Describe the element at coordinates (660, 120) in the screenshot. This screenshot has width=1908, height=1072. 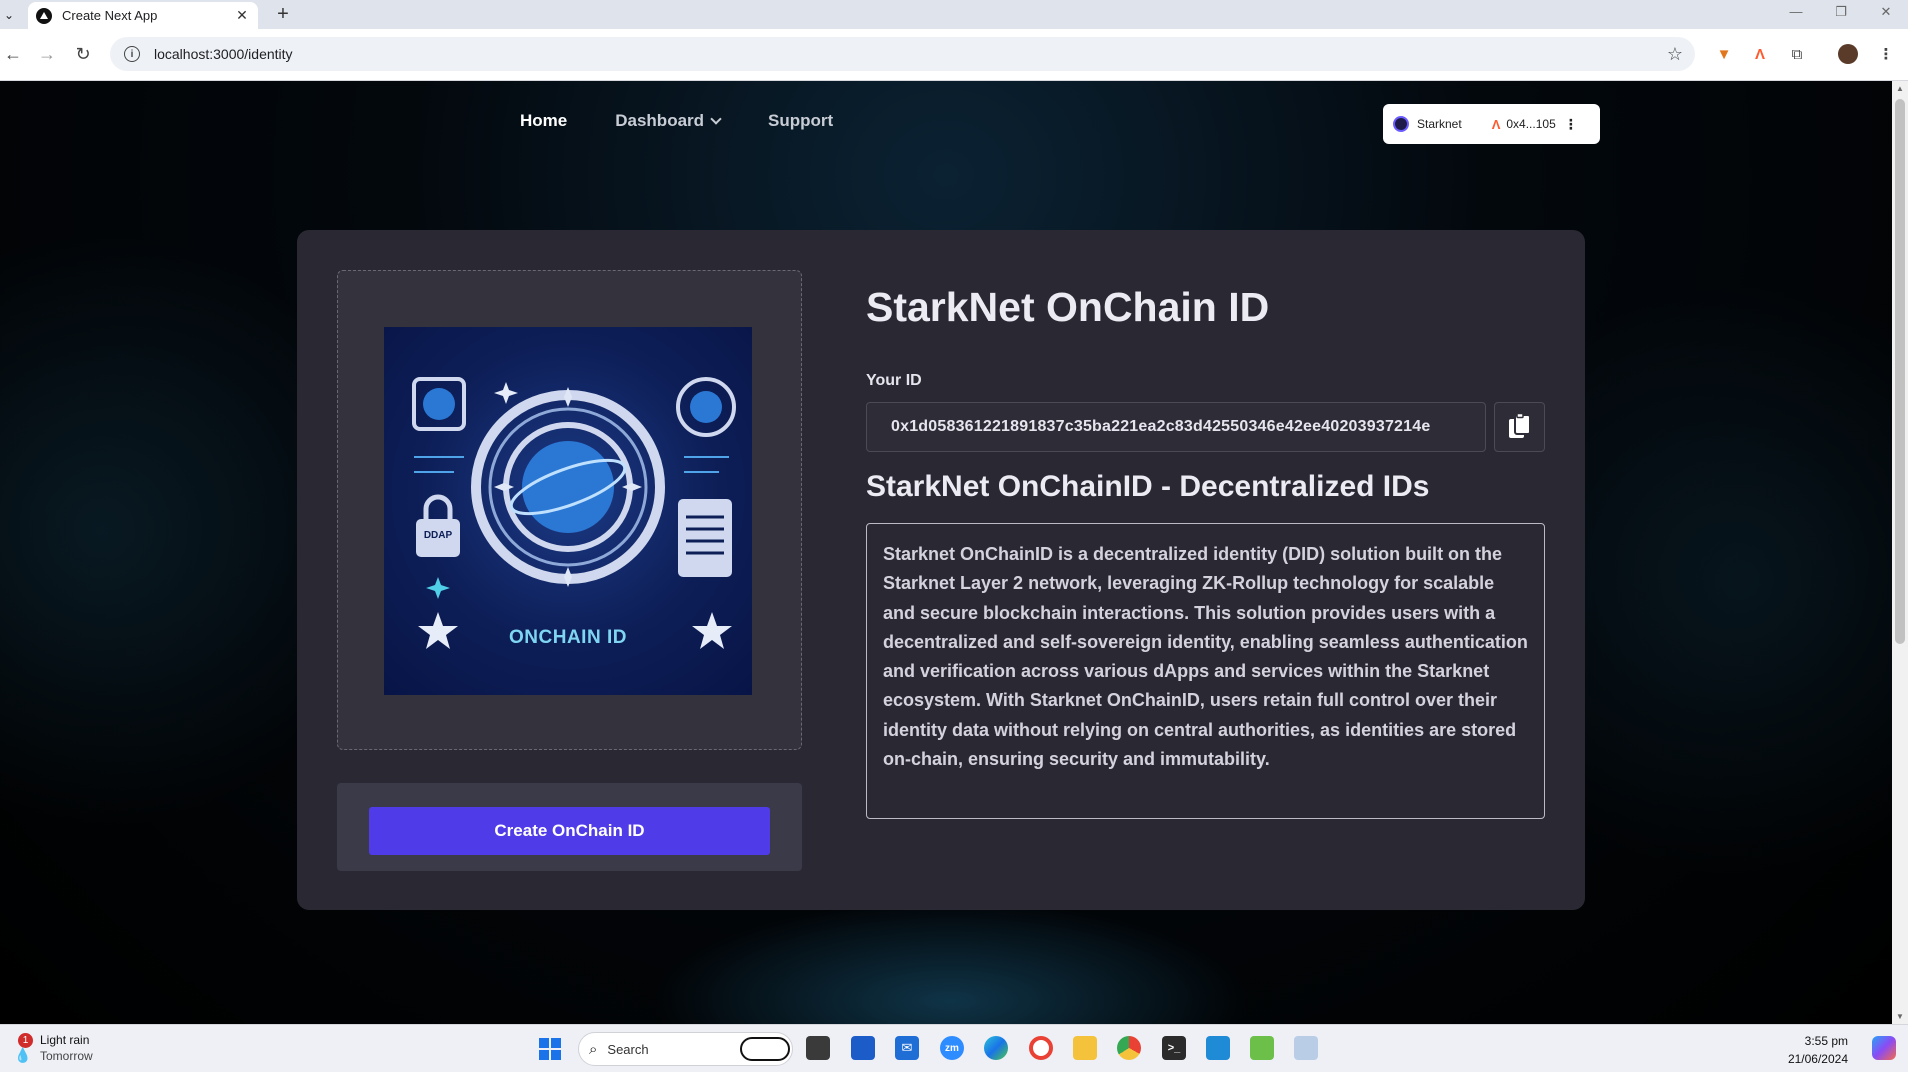
I see `nav-dashboard-label: Dashboard` at that location.